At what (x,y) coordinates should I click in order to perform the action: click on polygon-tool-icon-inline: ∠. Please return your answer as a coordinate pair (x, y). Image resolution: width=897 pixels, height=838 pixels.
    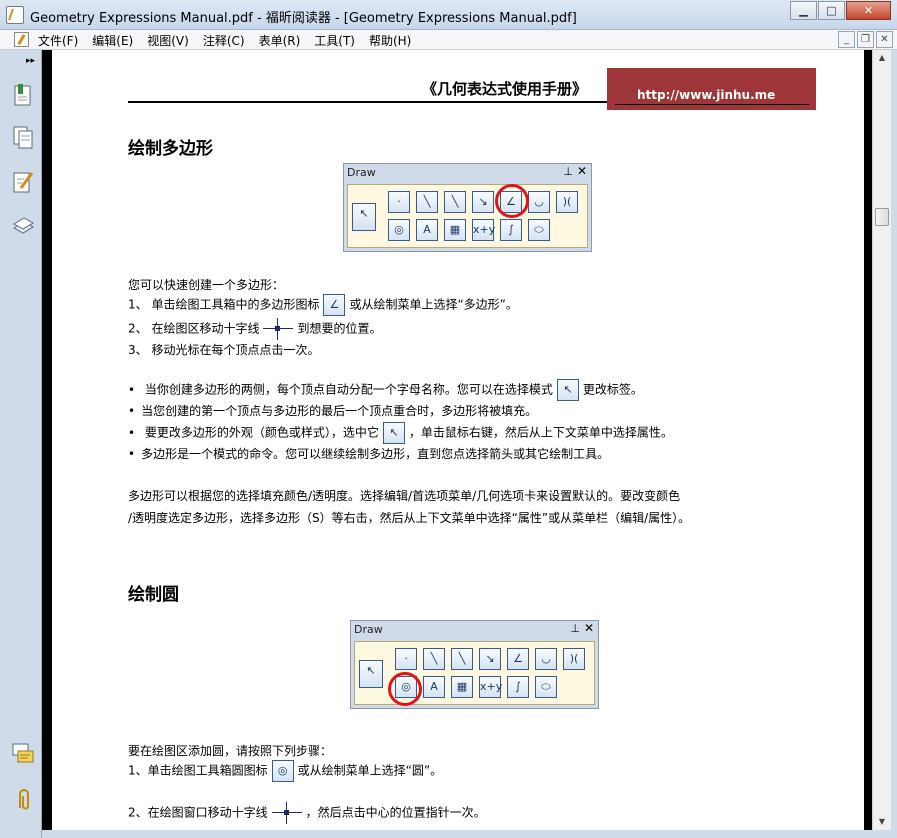
    Looking at the image, I should click on (334, 305).